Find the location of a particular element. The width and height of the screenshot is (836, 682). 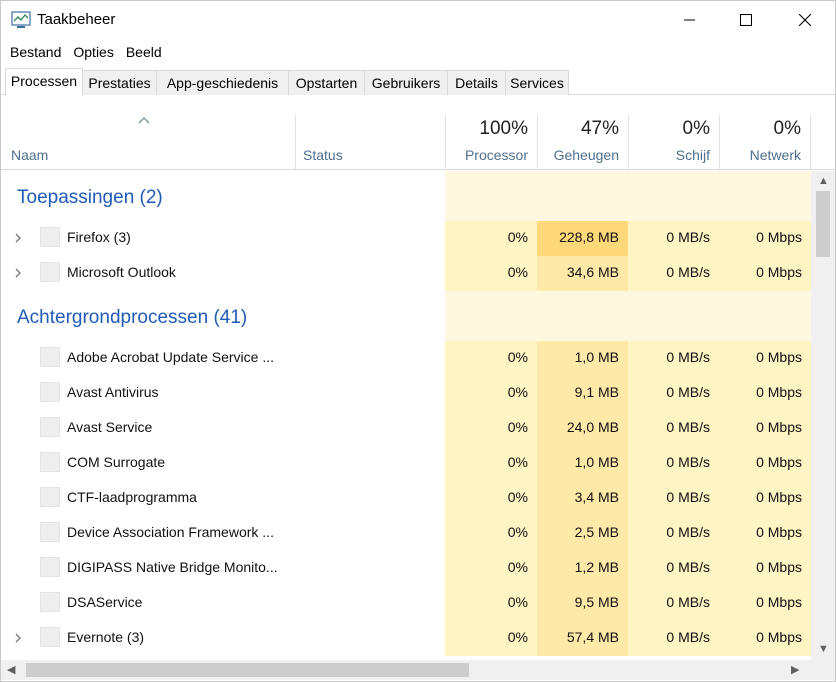

horizontal-scrollbar: ◀ ▶ is located at coordinates (406, 670).